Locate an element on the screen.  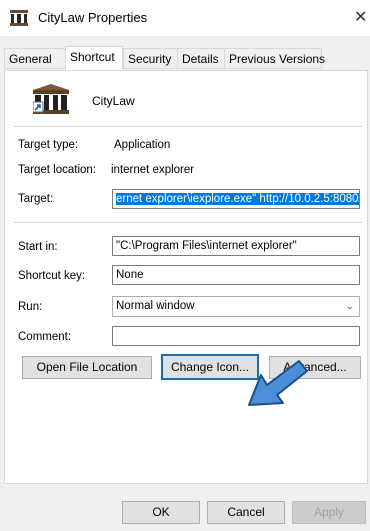
target-label: Target: is located at coordinates (36, 199).